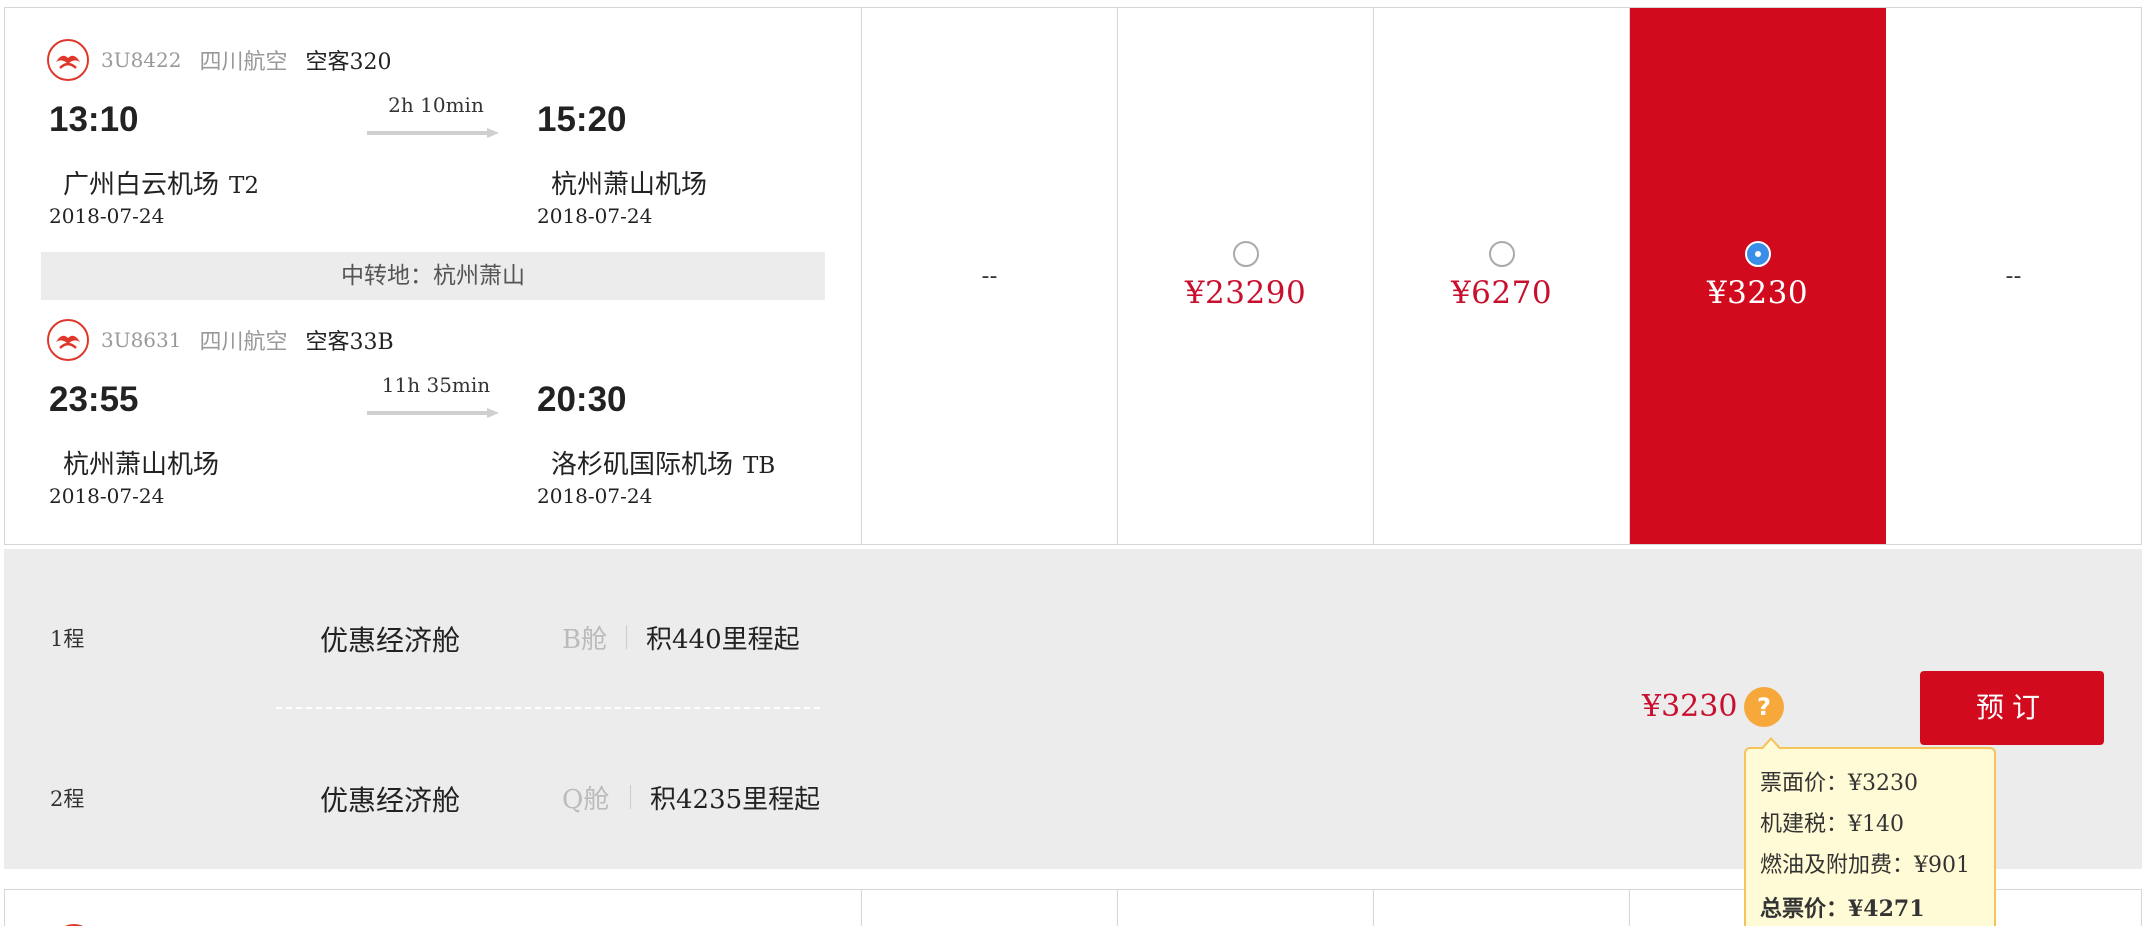 The image size is (2146, 926). What do you see at coordinates (1832, 824) in the screenshot?
I see `tooltip-airport-tax: 机建税：¥140` at bounding box center [1832, 824].